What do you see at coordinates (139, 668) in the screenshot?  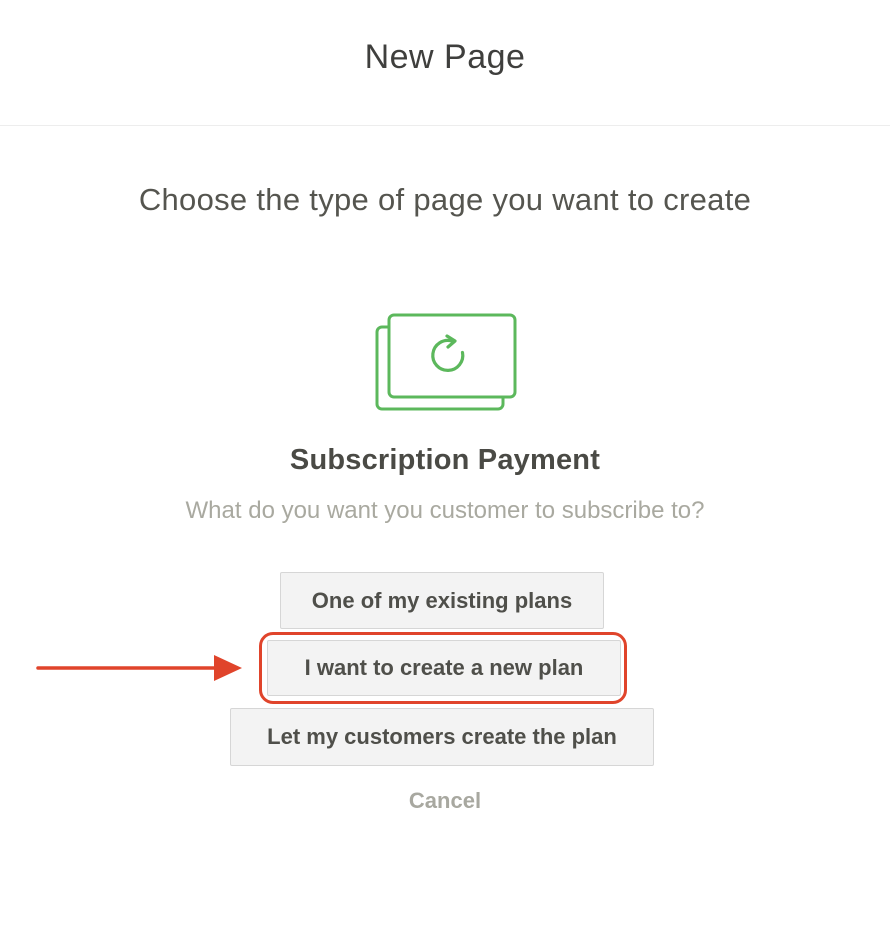 I see `annotation-arrow-icon` at bounding box center [139, 668].